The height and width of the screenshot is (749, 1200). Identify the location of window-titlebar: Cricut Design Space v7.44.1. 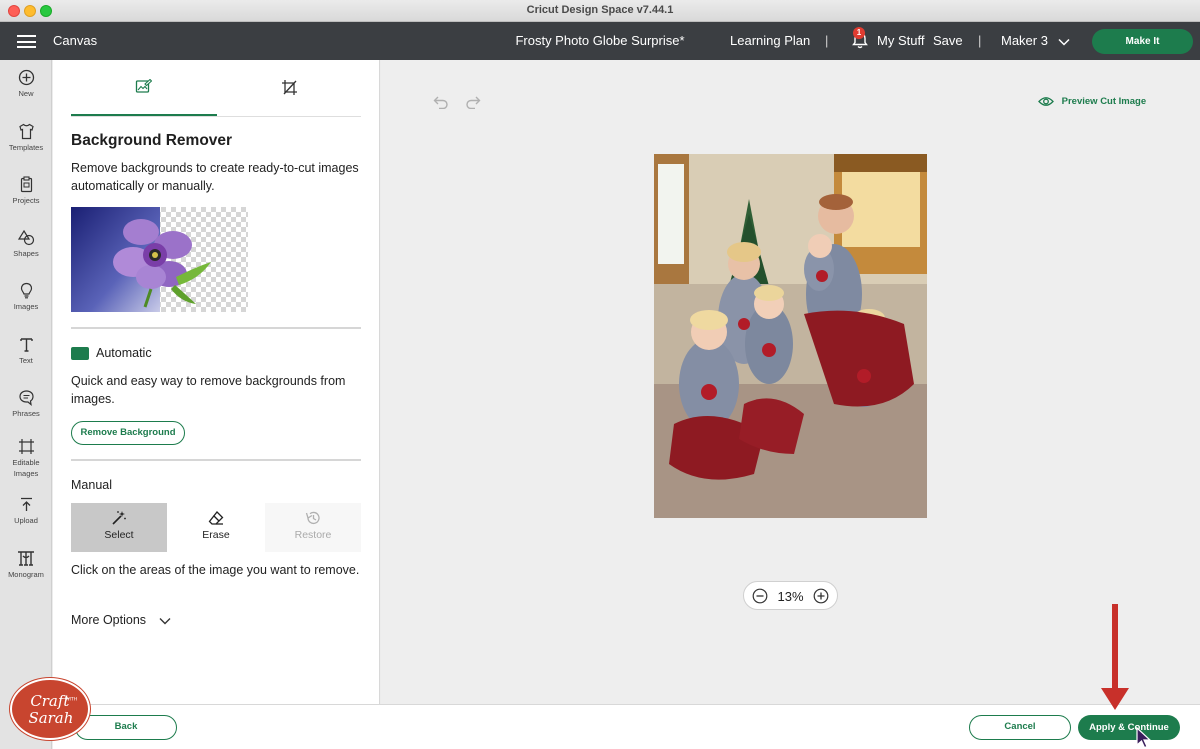
(600, 11).